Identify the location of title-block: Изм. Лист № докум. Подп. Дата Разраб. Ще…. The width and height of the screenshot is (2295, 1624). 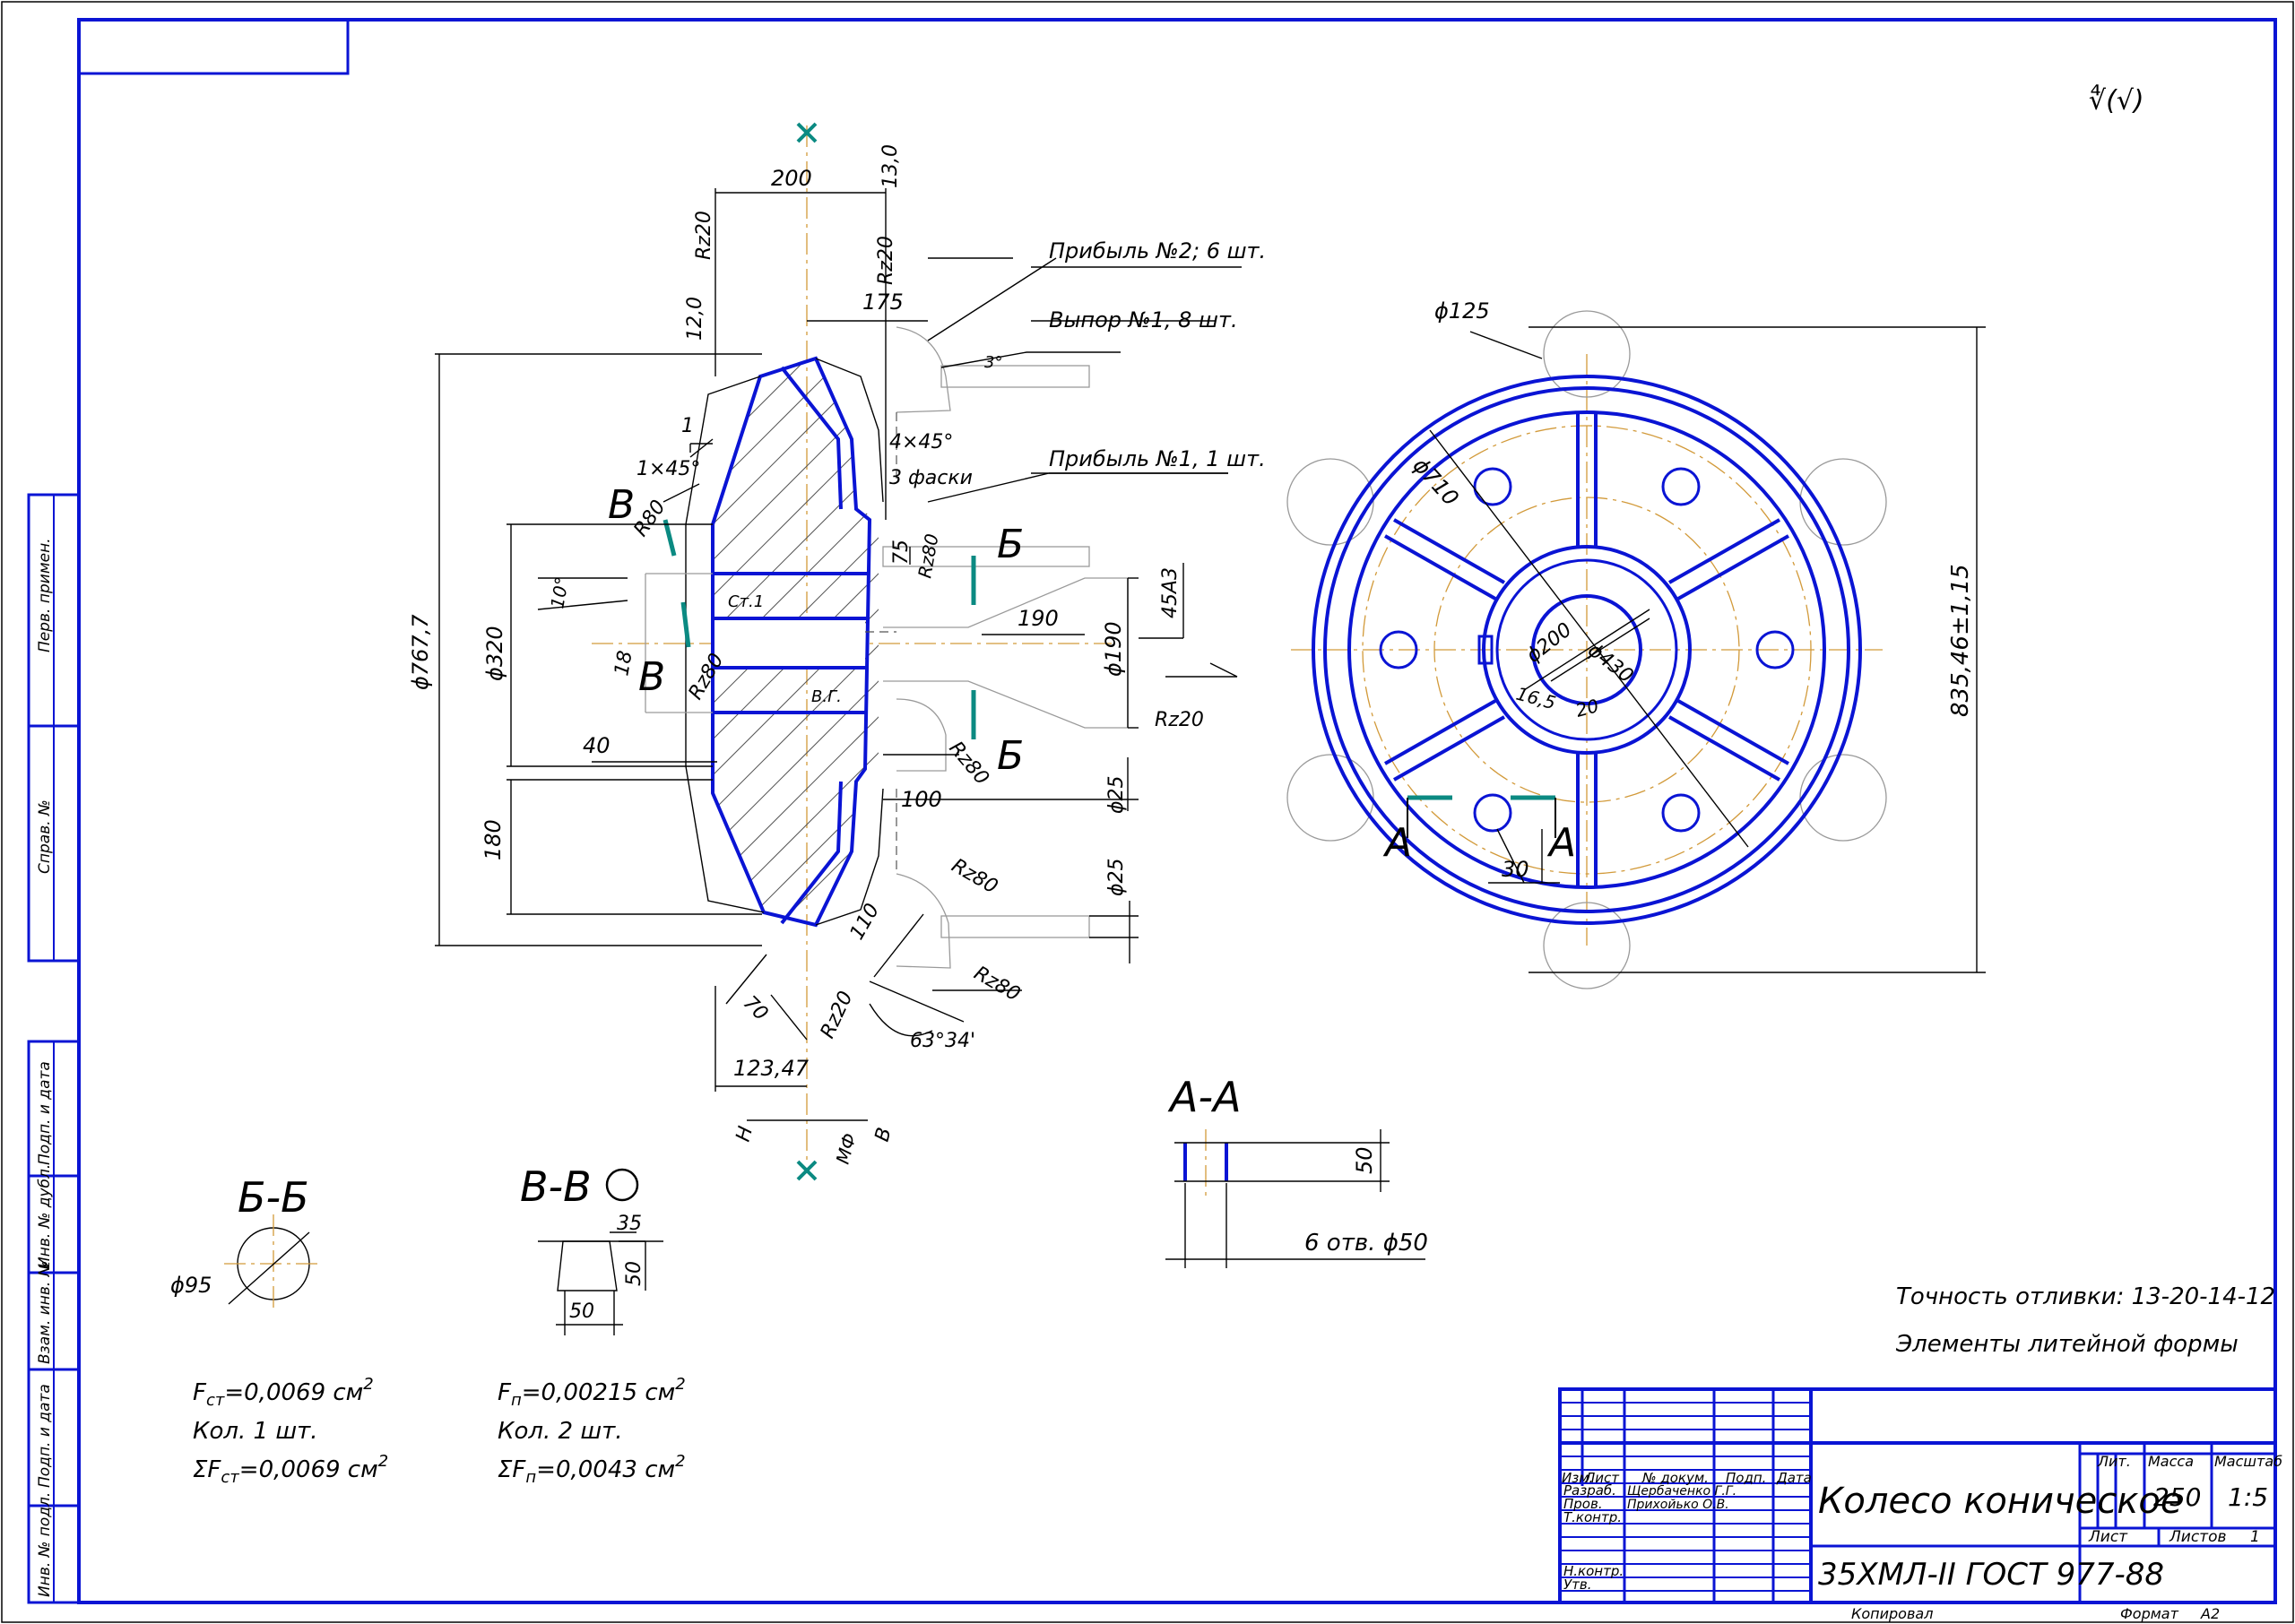
(1920, 1504).